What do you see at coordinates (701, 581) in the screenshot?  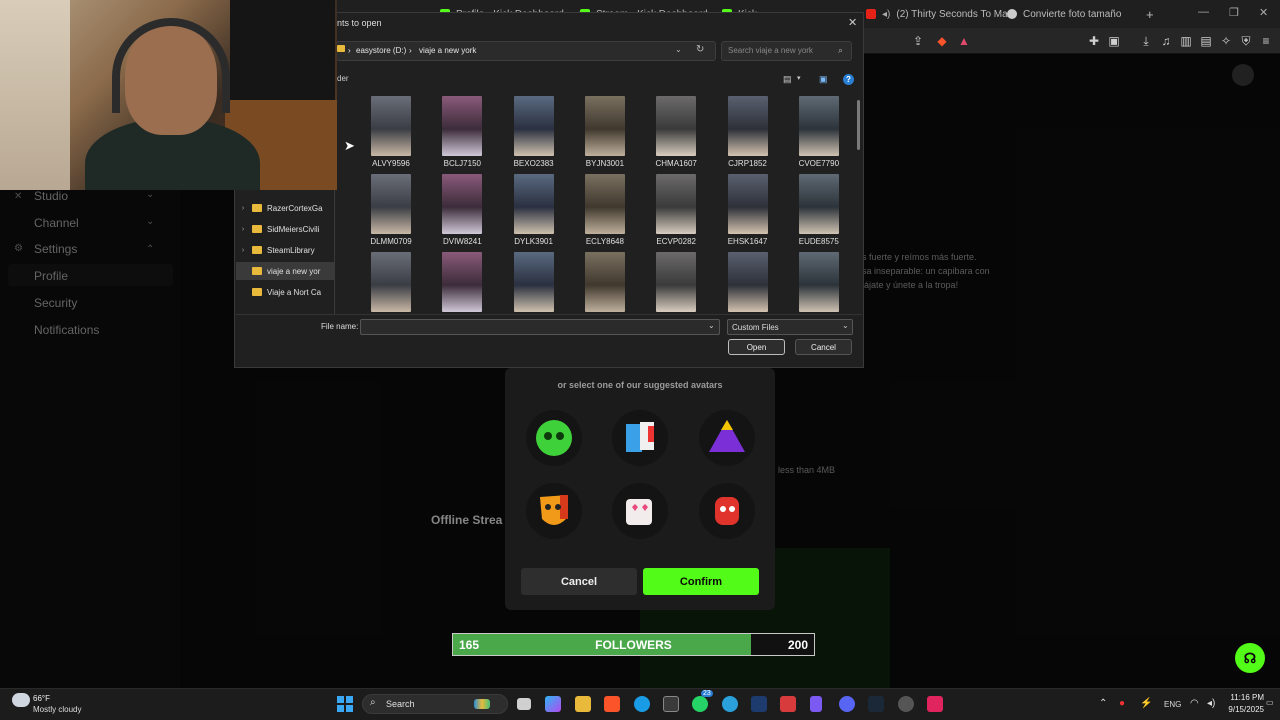 I see `confirm-button: Confirm` at bounding box center [701, 581].